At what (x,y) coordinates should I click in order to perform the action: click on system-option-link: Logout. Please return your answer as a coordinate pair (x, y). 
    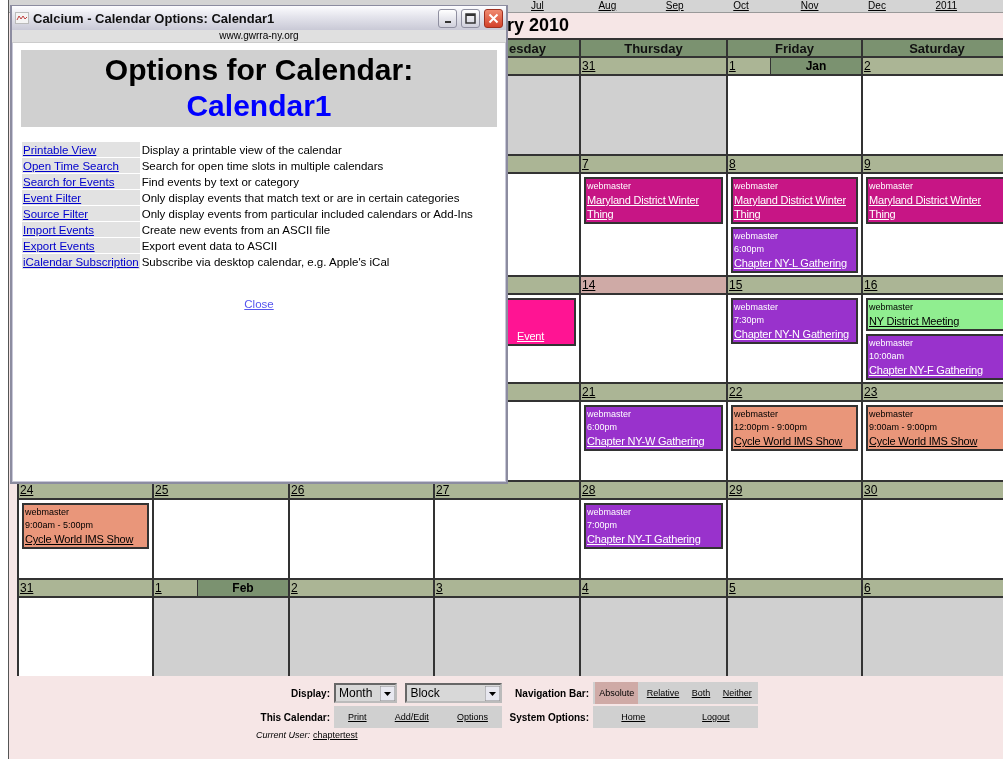
    Looking at the image, I should click on (716, 717).